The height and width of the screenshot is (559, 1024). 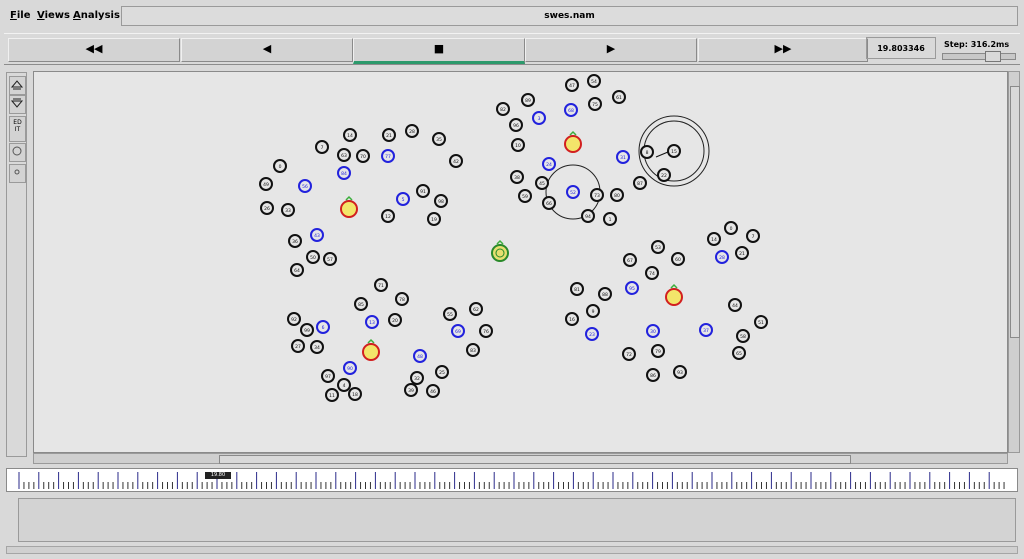 I want to click on menu-analysis: Analysis, so click(x=96, y=15).